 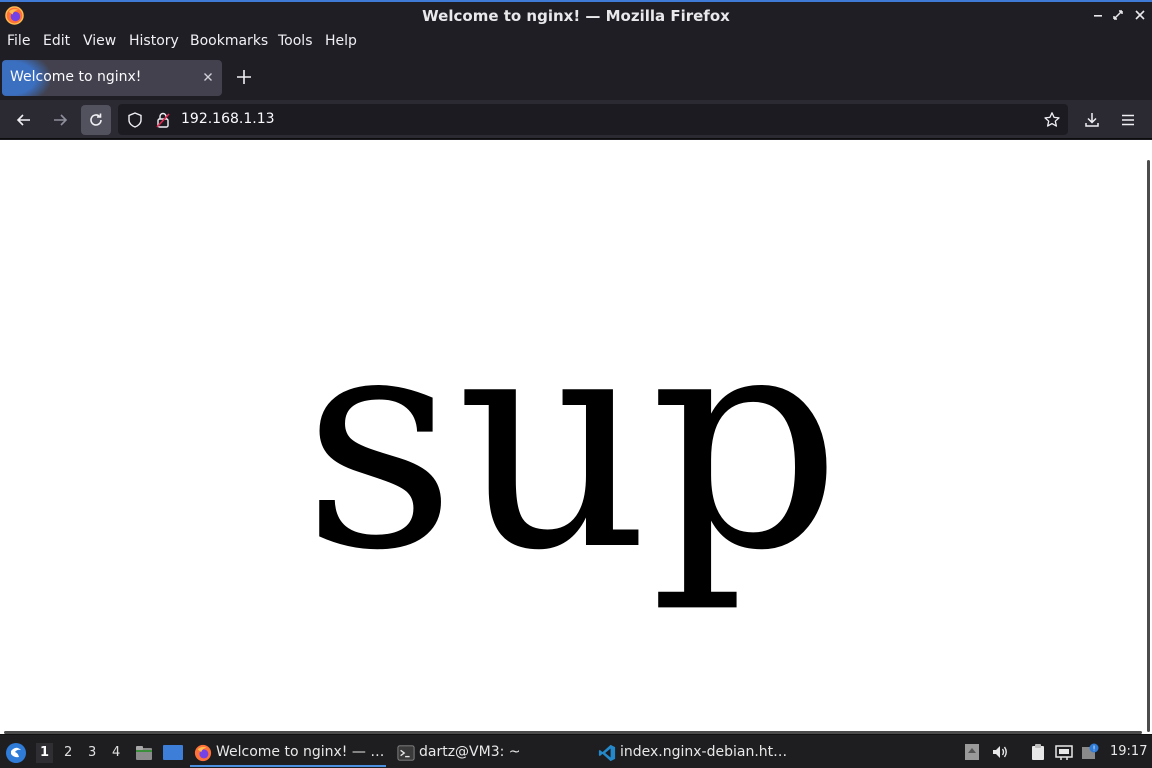 What do you see at coordinates (18, 41) in the screenshot?
I see `menu-file: File` at bounding box center [18, 41].